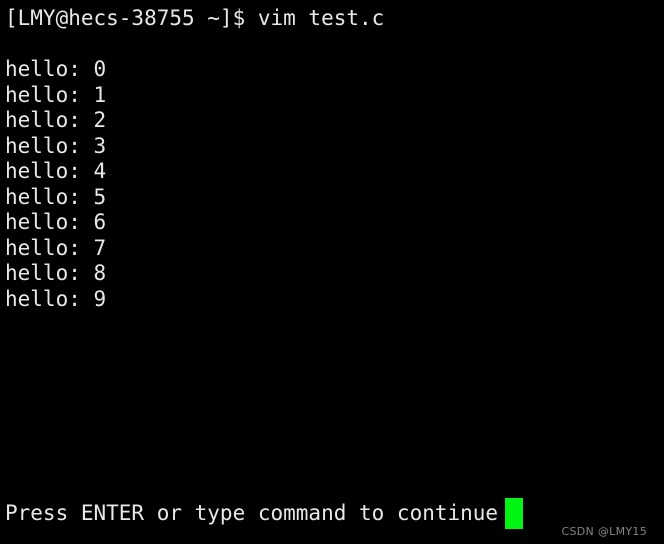 This screenshot has width=664, height=544. I want to click on output-line: hello: 1, so click(56, 94).